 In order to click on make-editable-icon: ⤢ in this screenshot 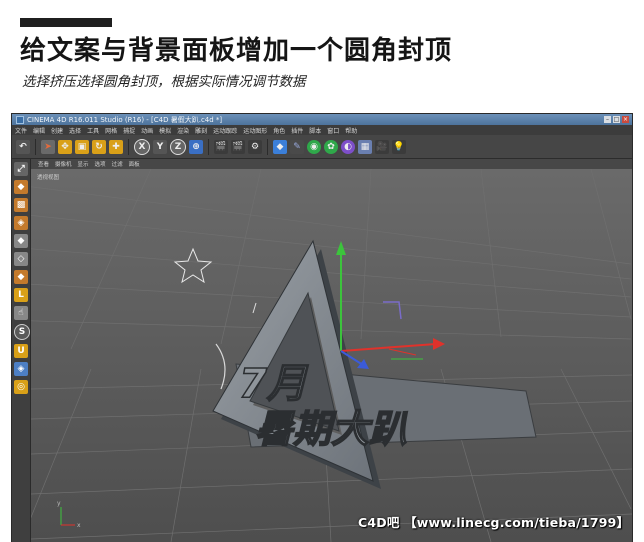, I will do `click(21, 169)`.